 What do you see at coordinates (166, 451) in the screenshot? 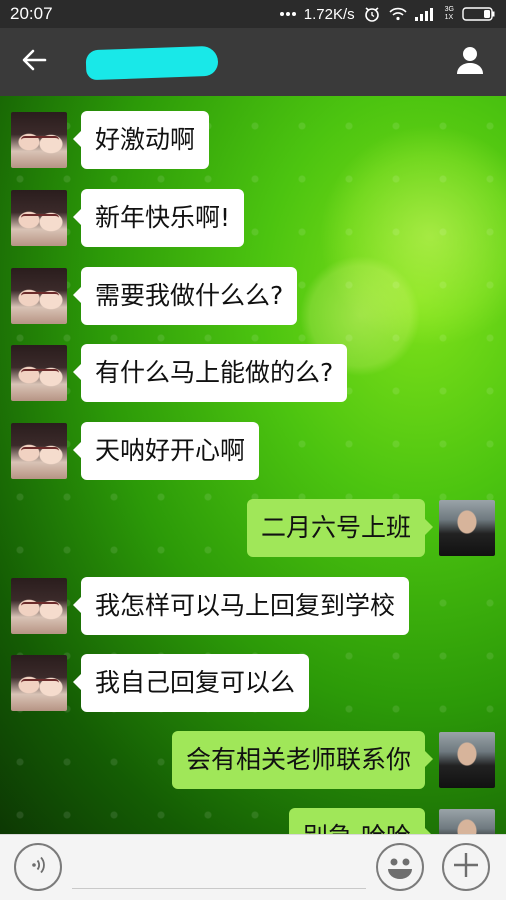
I see `message-bubble: 天呐好开心啊` at bounding box center [166, 451].